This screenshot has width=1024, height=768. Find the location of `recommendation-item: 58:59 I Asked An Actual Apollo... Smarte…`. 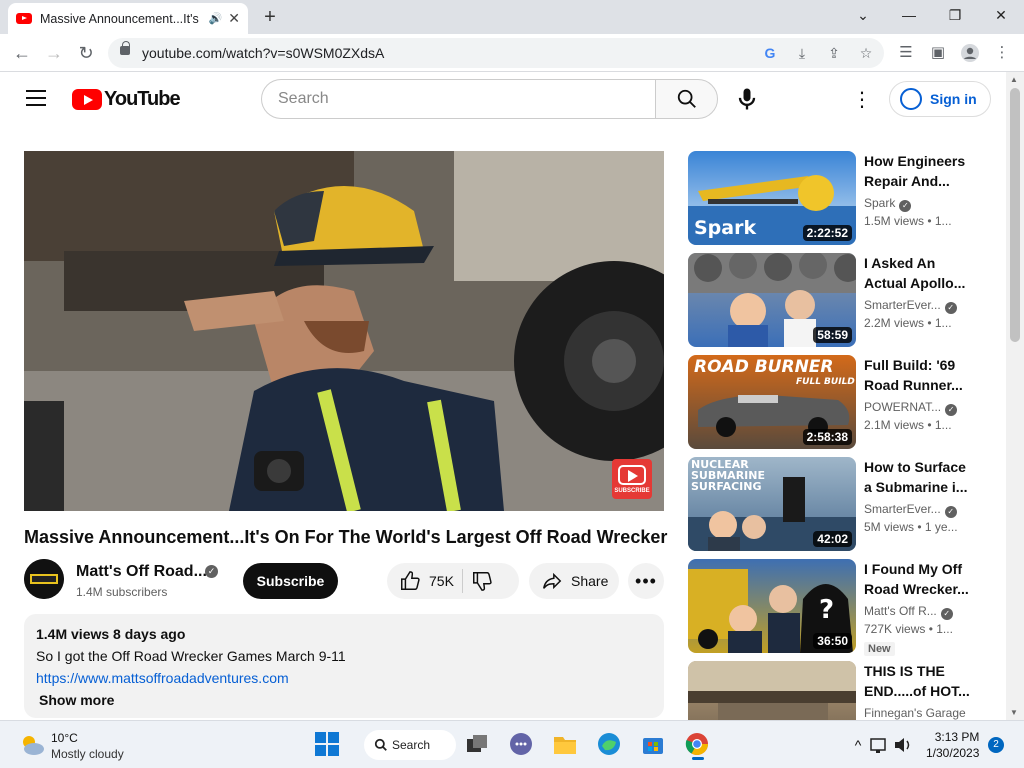

recommendation-item: 58:59 I Asked An Actual Apollo... Smarte… is located at coordinates (838, 300).